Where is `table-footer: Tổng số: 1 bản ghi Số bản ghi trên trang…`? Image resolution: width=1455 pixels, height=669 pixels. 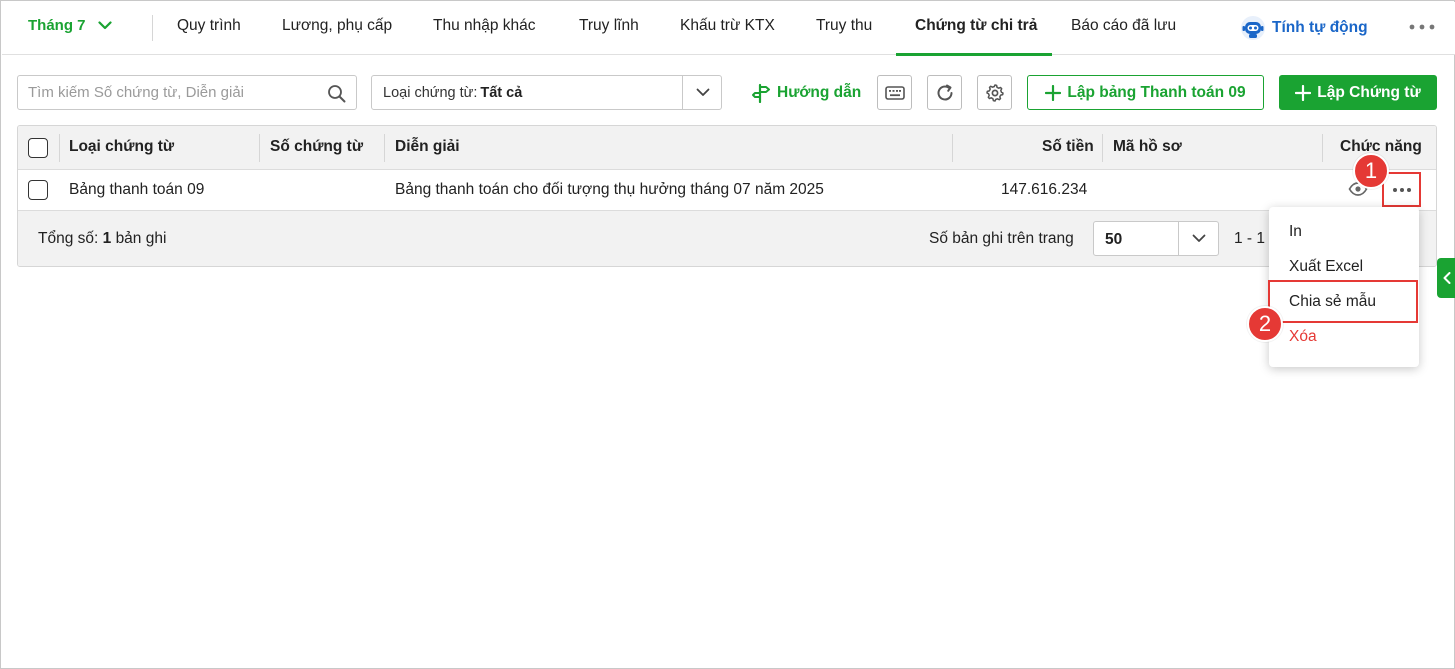 table-footer: Tổng số: 1 bản ghi Số bản ghi trên trang… is located at coordinates (727, 238).